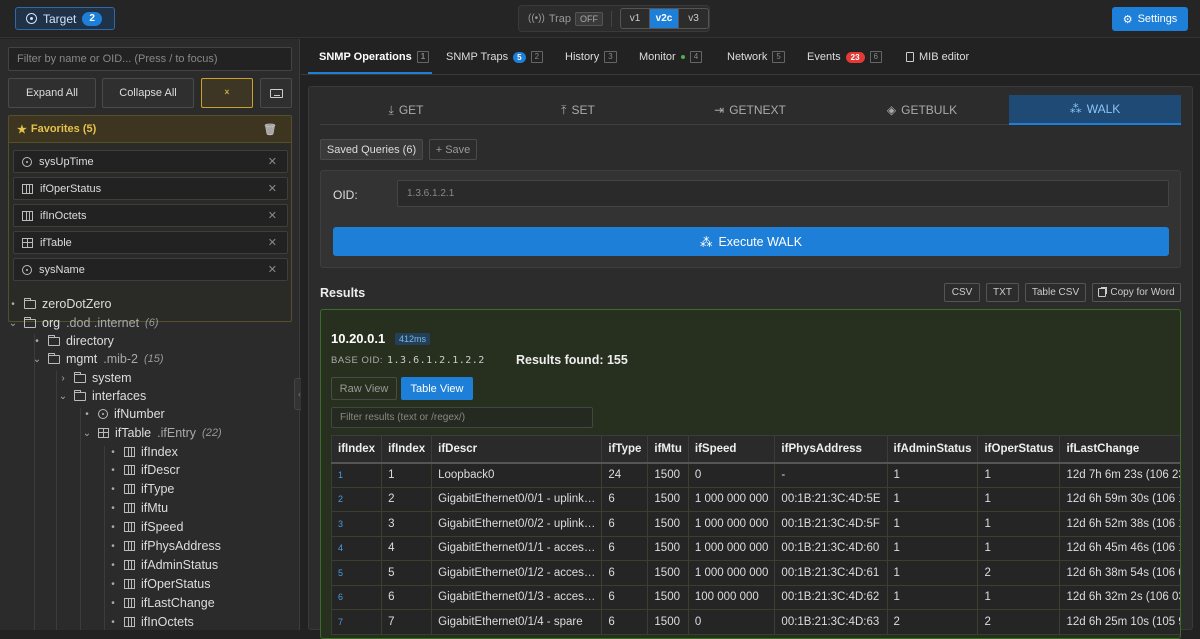  What do you see at coordinates (636, 18) in the screenshot?
I see `version-v1-button: v1` at bounding box center [636, 18].